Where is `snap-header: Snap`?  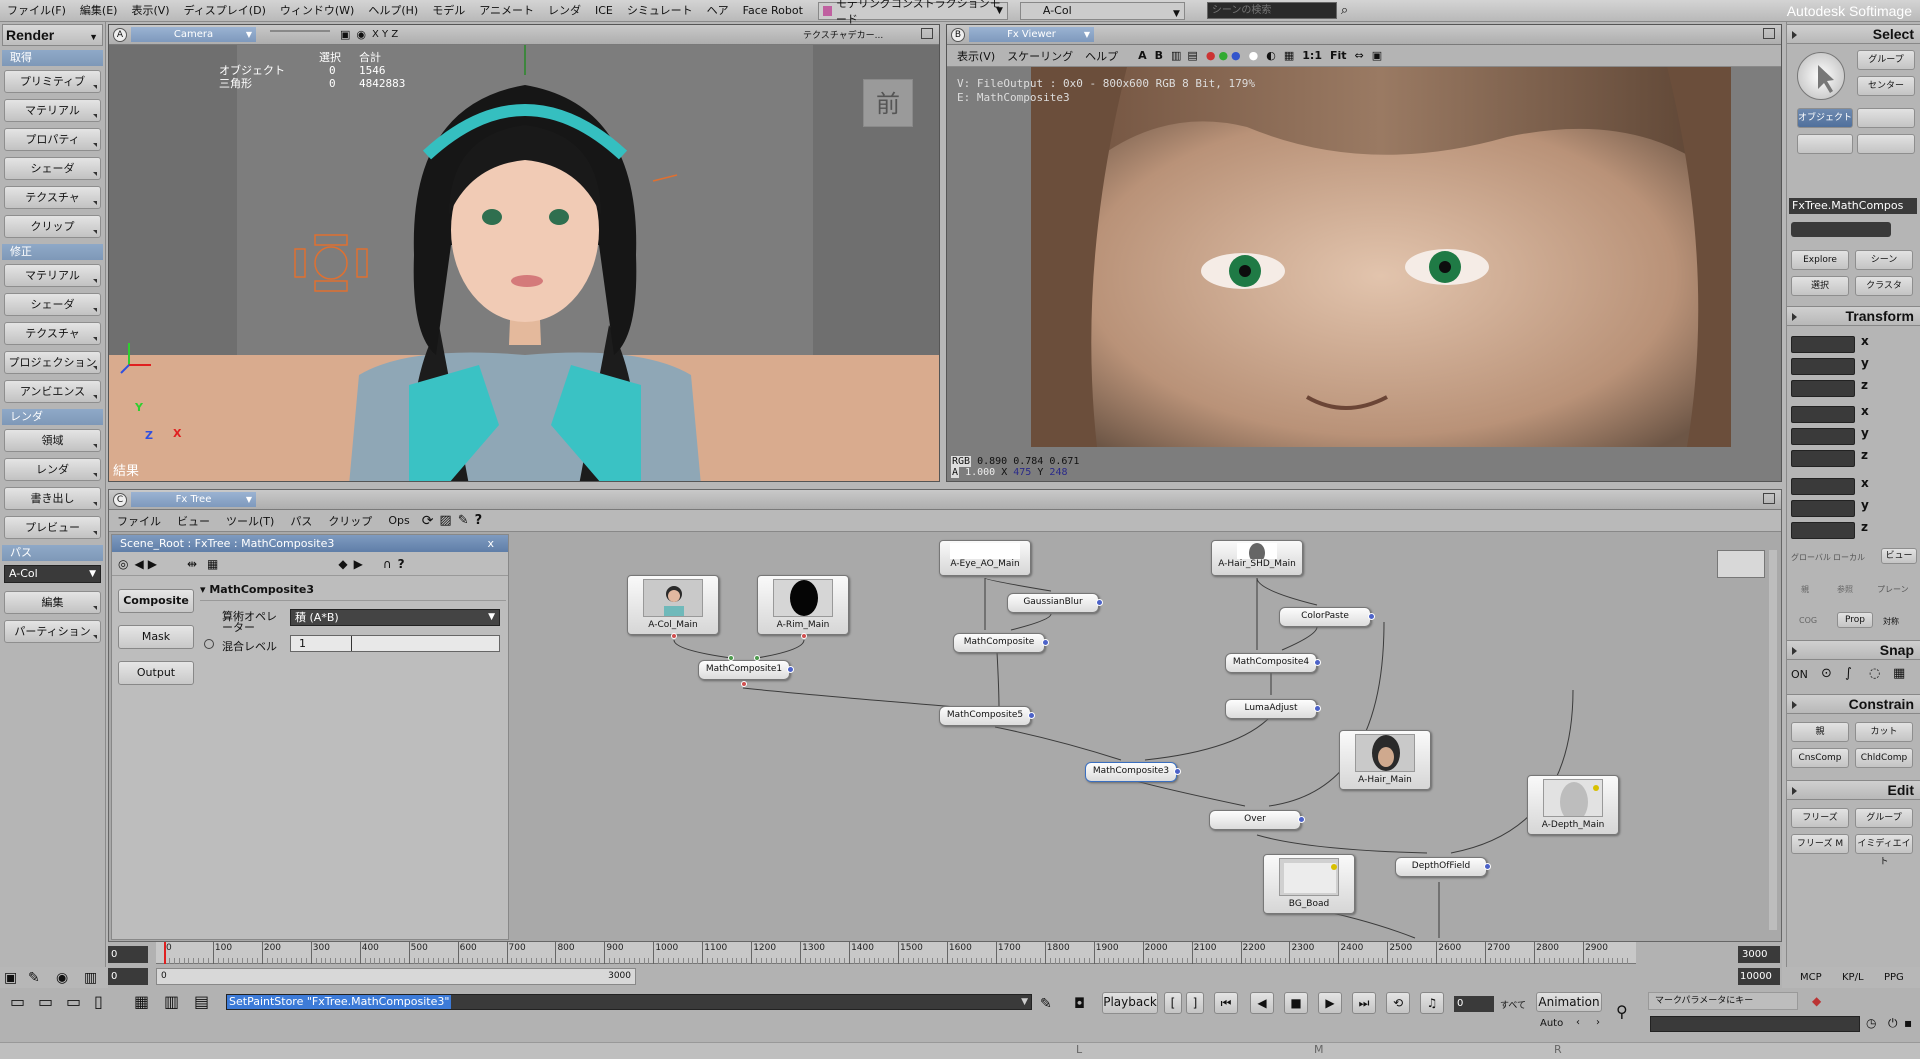 snap-header: Snap is located at coordinates (1853, 650).